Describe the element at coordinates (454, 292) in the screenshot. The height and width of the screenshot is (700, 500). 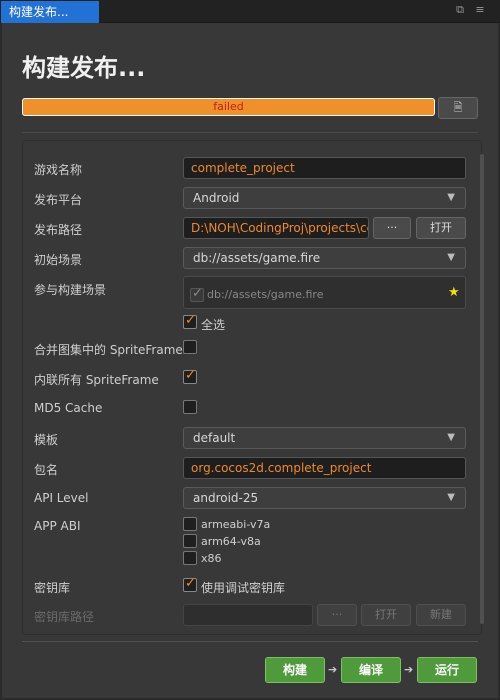
I see `start-scene-star-icon: ★` at that location.